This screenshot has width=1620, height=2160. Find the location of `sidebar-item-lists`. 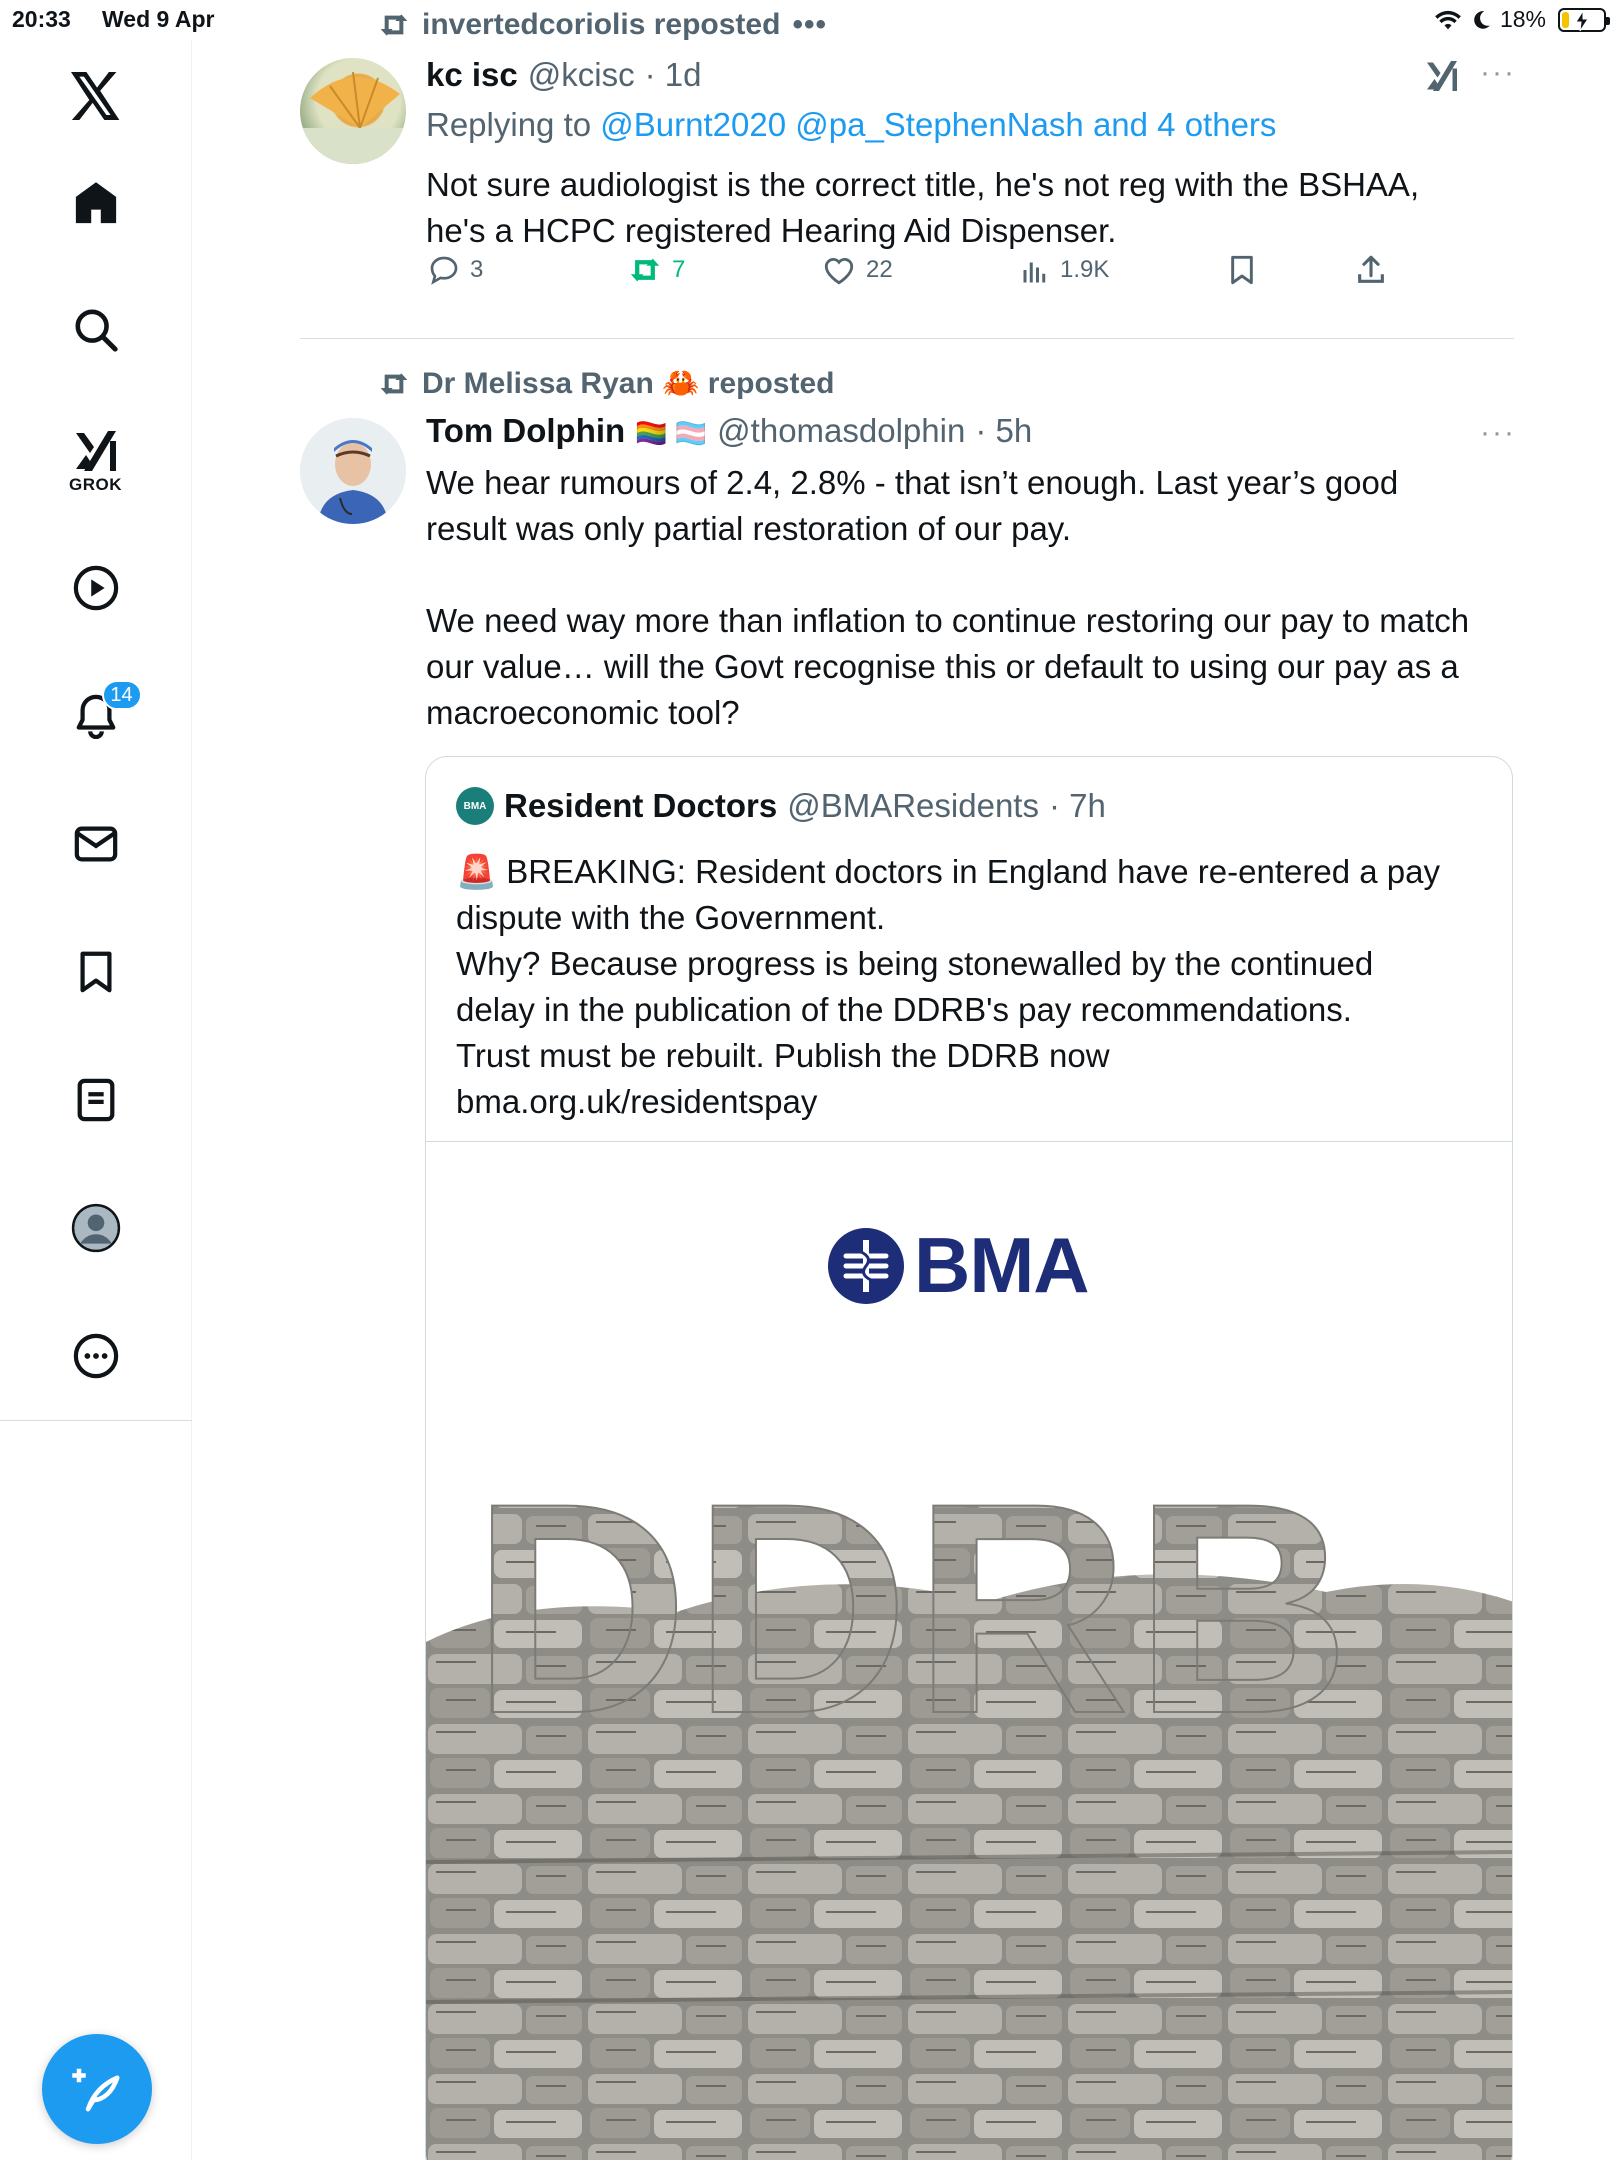

sidebar-item-lists is located at coordinates (96, 1100).